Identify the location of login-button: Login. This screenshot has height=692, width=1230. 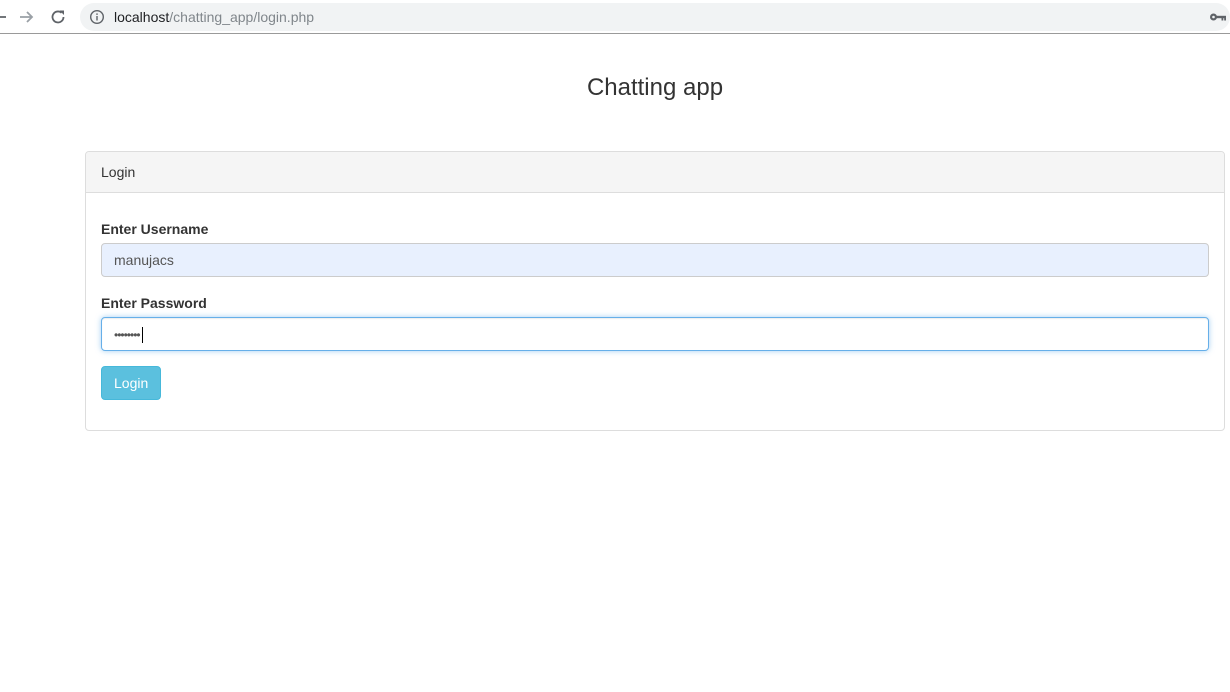
(131, 383).